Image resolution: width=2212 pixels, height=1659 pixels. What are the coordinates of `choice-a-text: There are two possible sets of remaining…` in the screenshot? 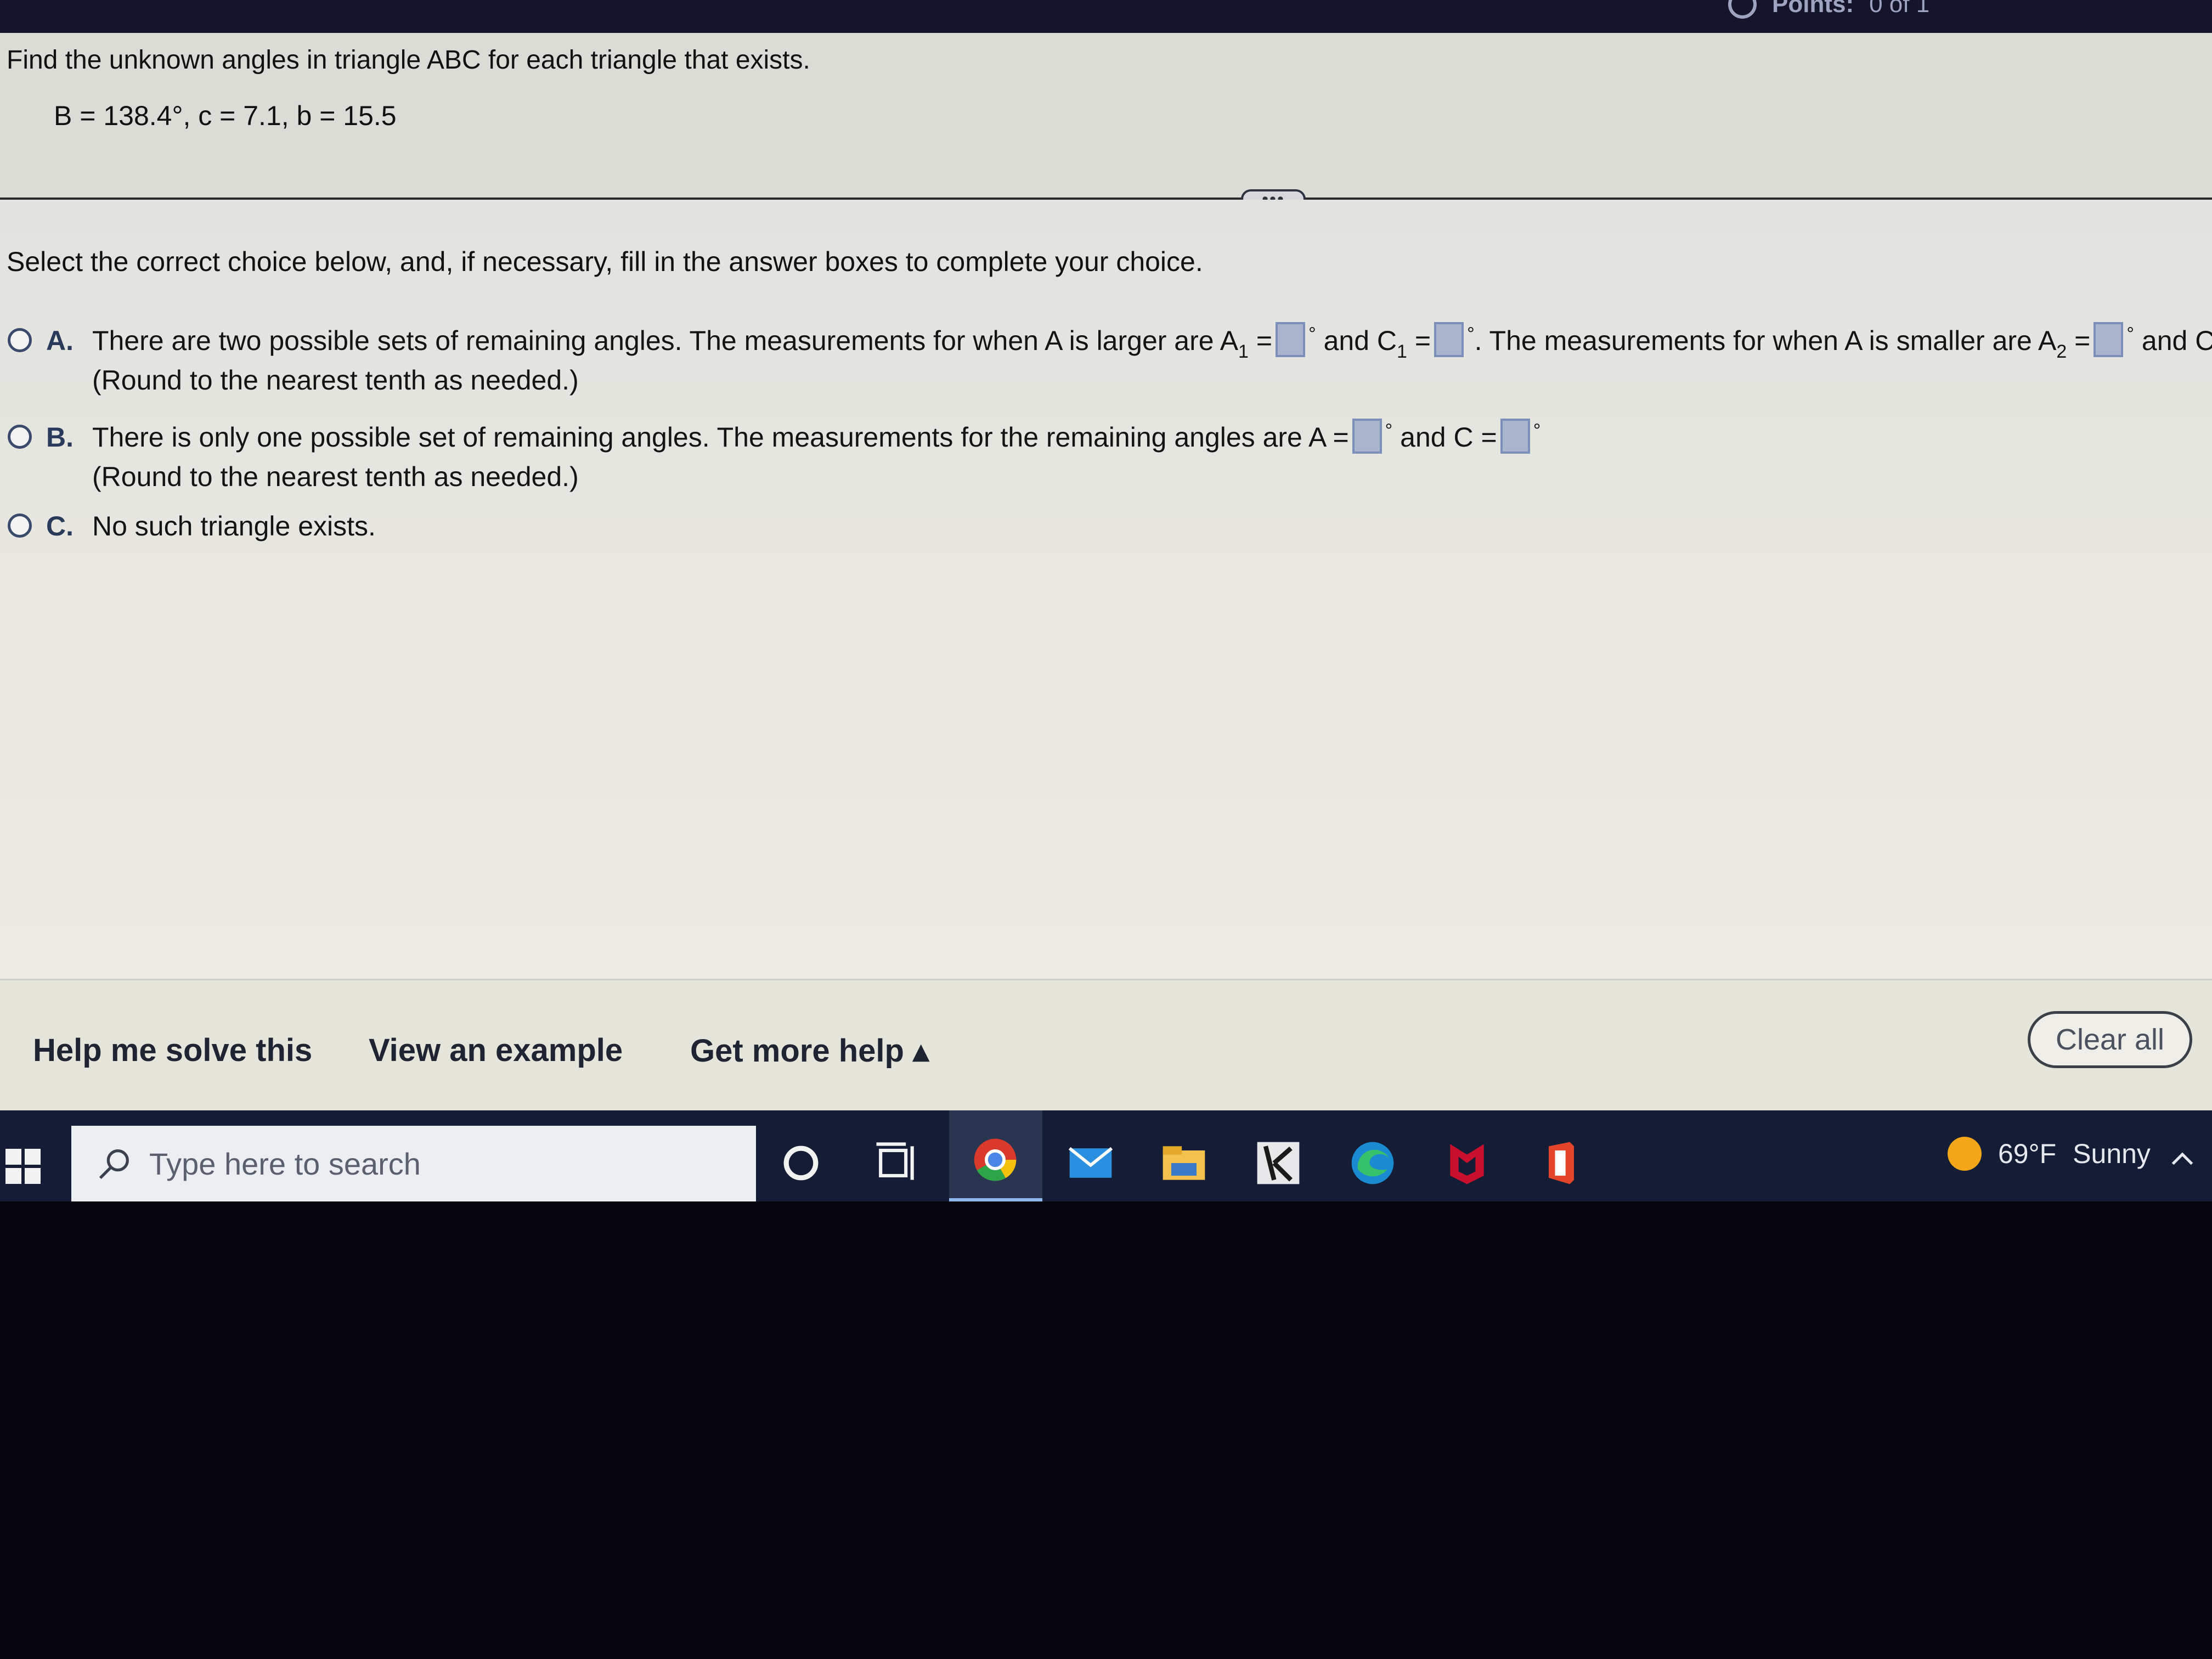 It's located at (1152, 342).